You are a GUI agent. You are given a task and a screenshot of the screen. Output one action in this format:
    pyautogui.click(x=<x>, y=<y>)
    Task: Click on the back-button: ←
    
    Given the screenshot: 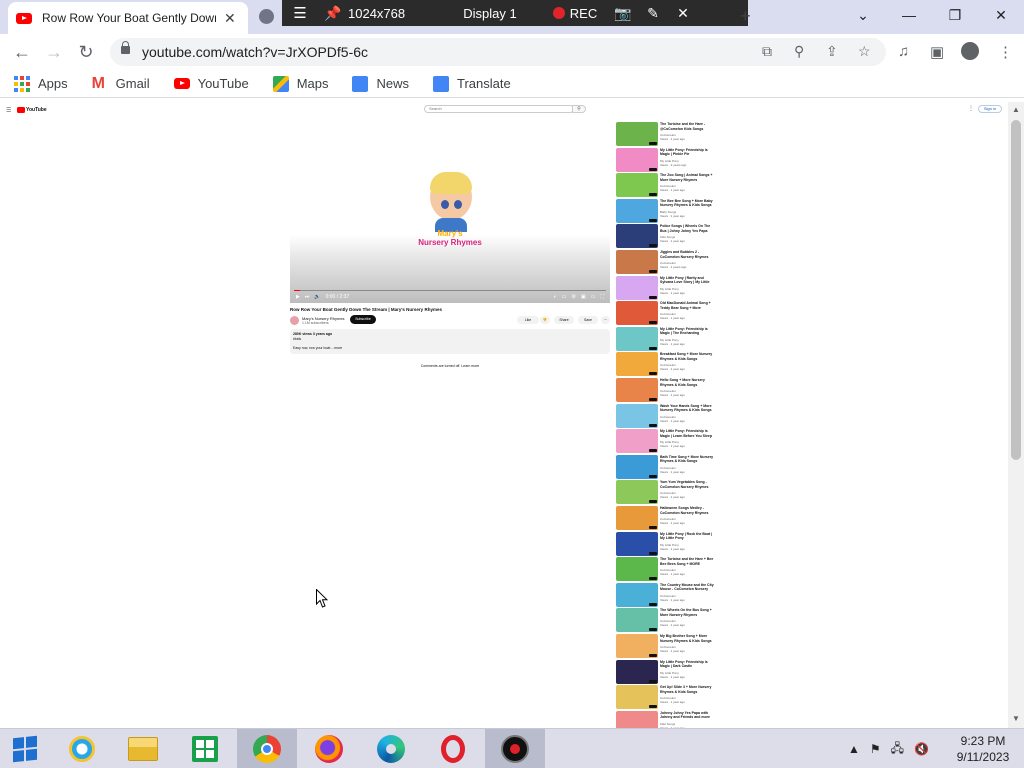 What is the action you would take?
    pyautogui.click(x=22, y=52)
    